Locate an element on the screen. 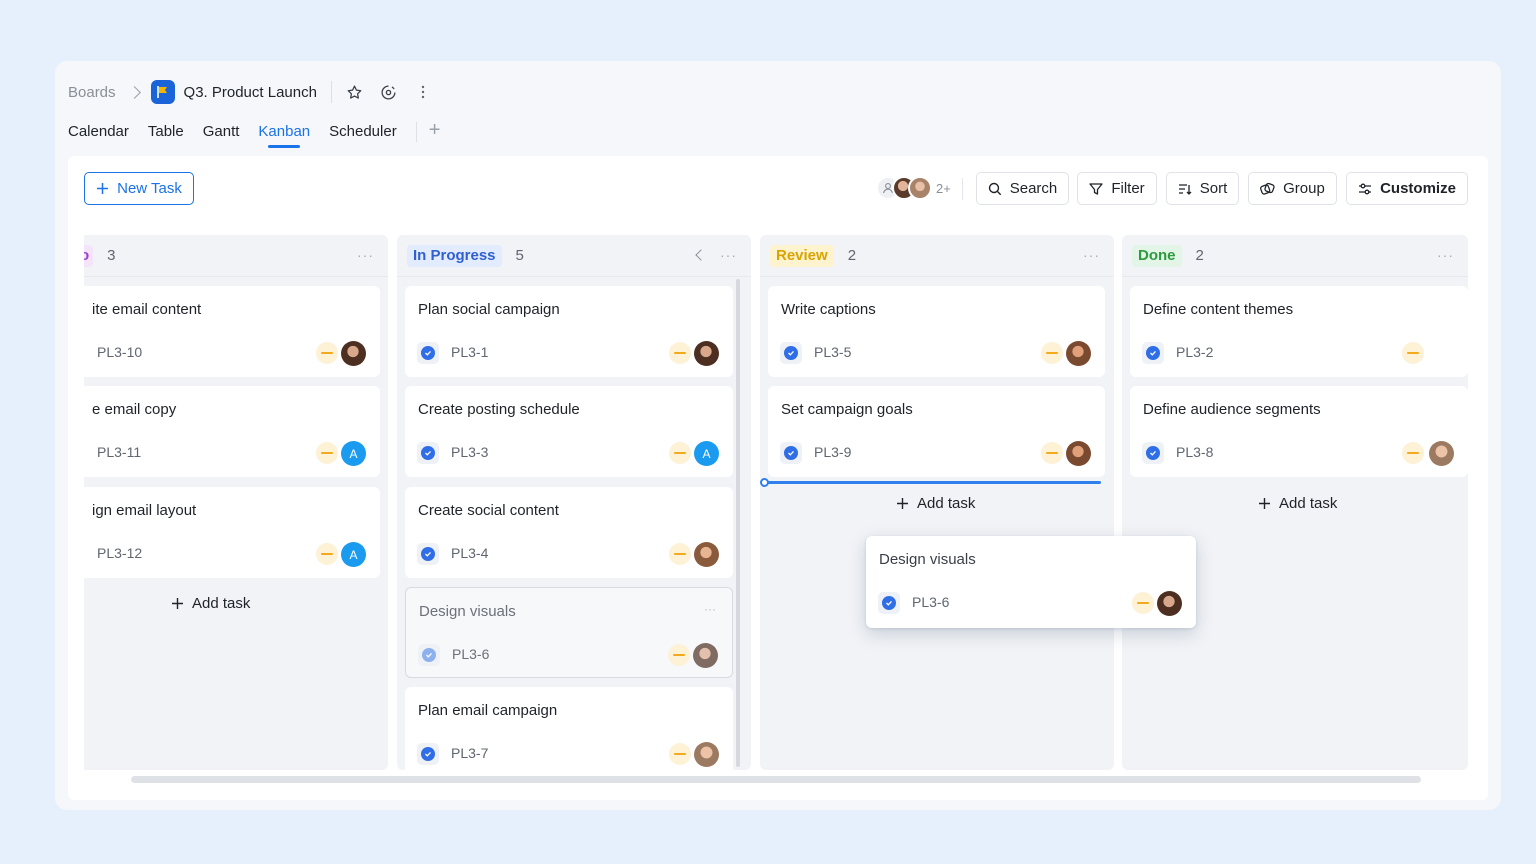 Image resolution: width=1536 pixels, height=864 pixels. group-button: Group is located at coordinates (1292, 188).